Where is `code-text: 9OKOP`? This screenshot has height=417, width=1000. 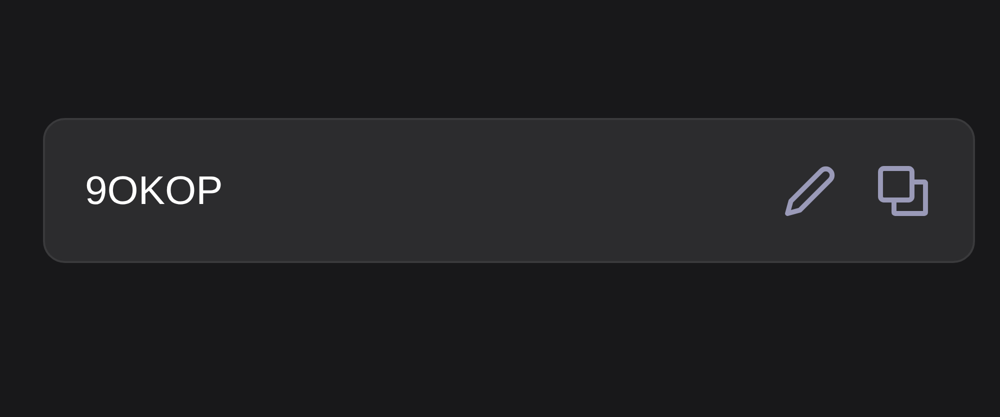
code-text: 9OKOP is located at coordinates (154, 190).